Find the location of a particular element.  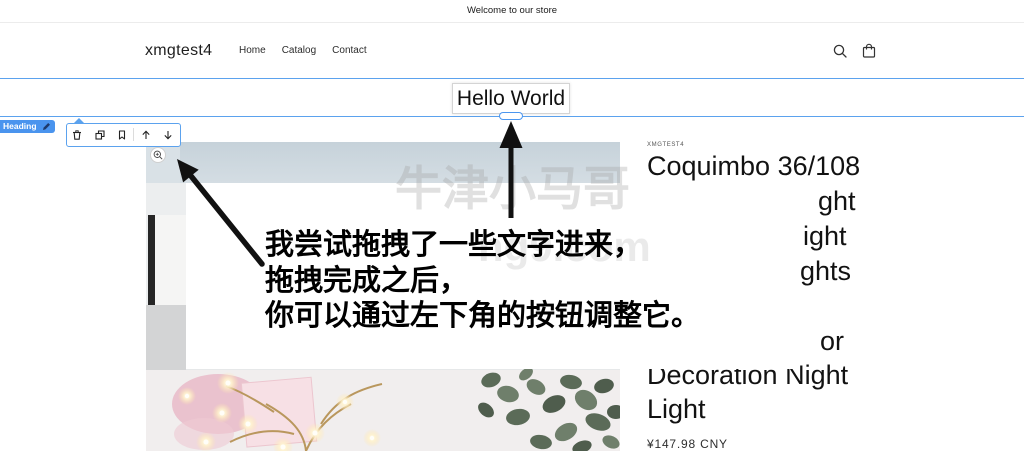

duplicate-icon is located at coordinates (100, 135).